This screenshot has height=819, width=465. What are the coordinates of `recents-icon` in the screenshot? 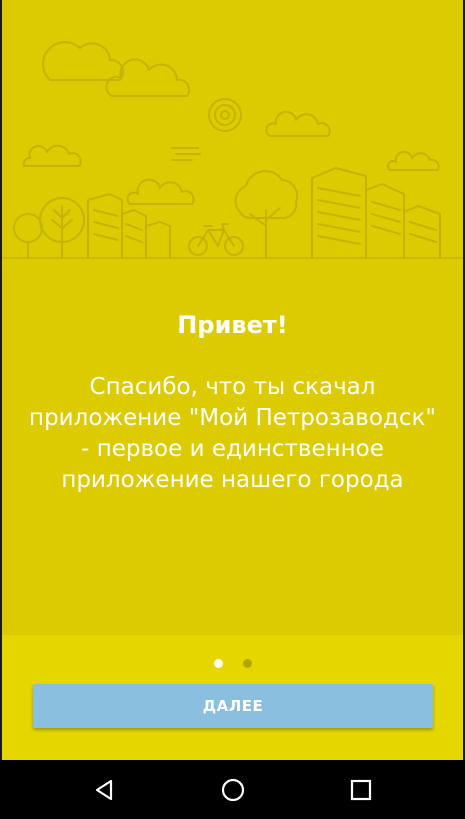 It's located at (361, 790).